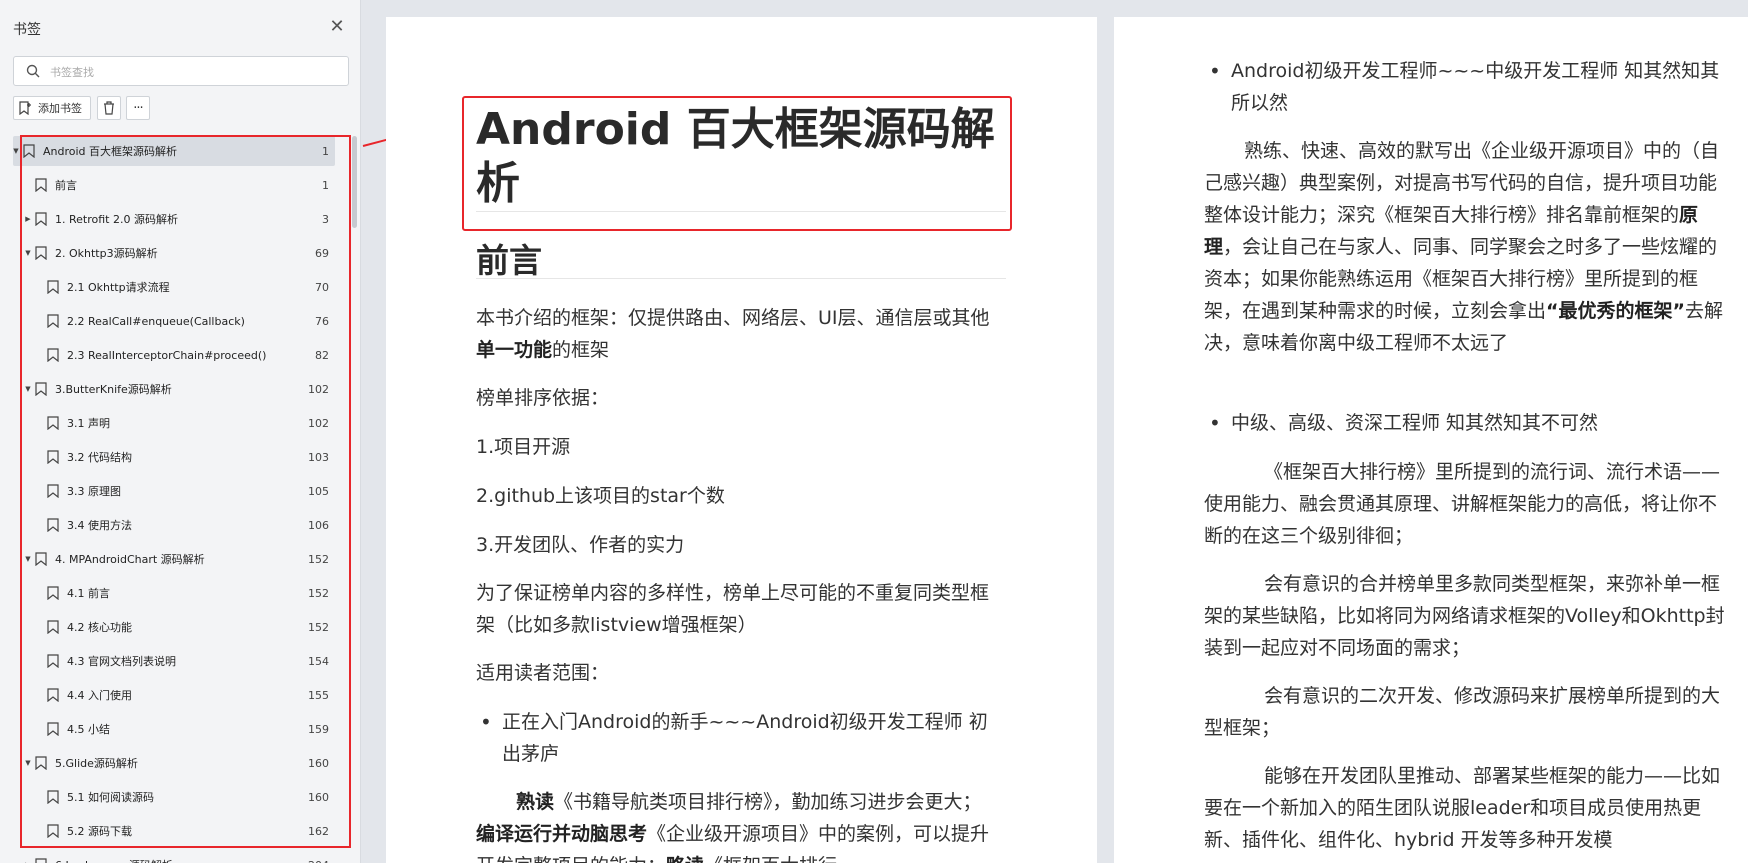 This screenshot has height=863, width=1748. I want to click on bookmark-label: 6.Leakcanary源码解析, so click(114, 860).